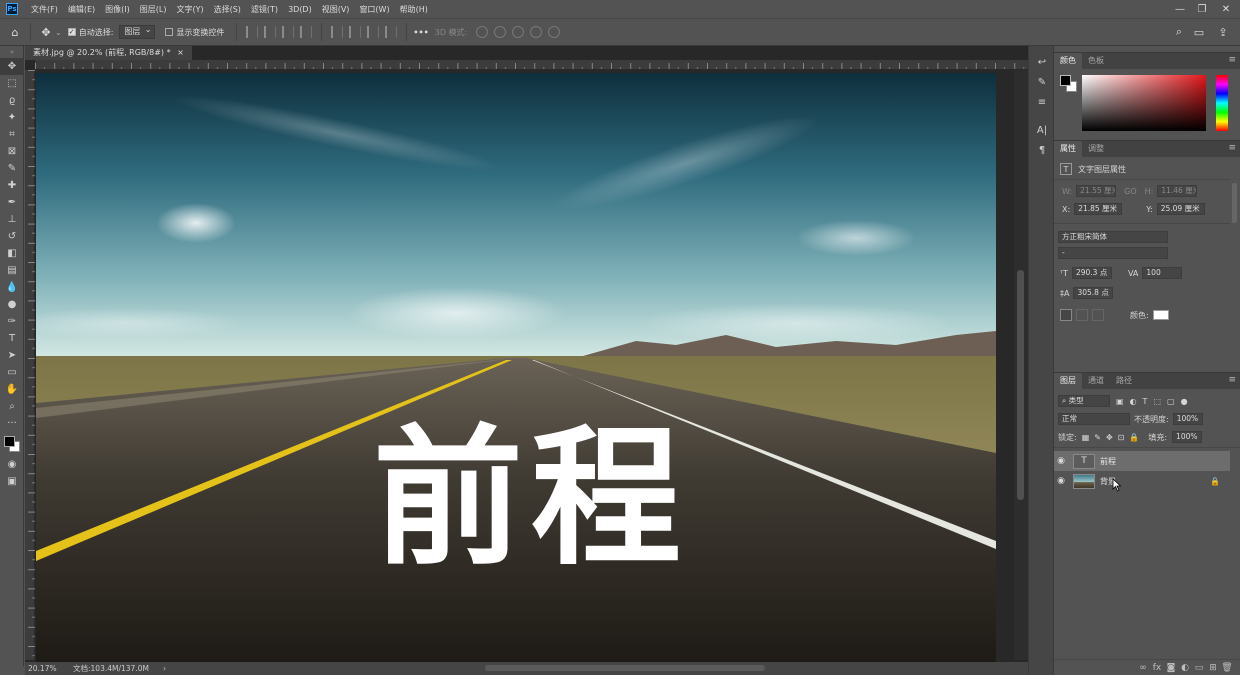 The image size is (1240, 675). I want to click on text-color-swatch, so click(1160, 315).